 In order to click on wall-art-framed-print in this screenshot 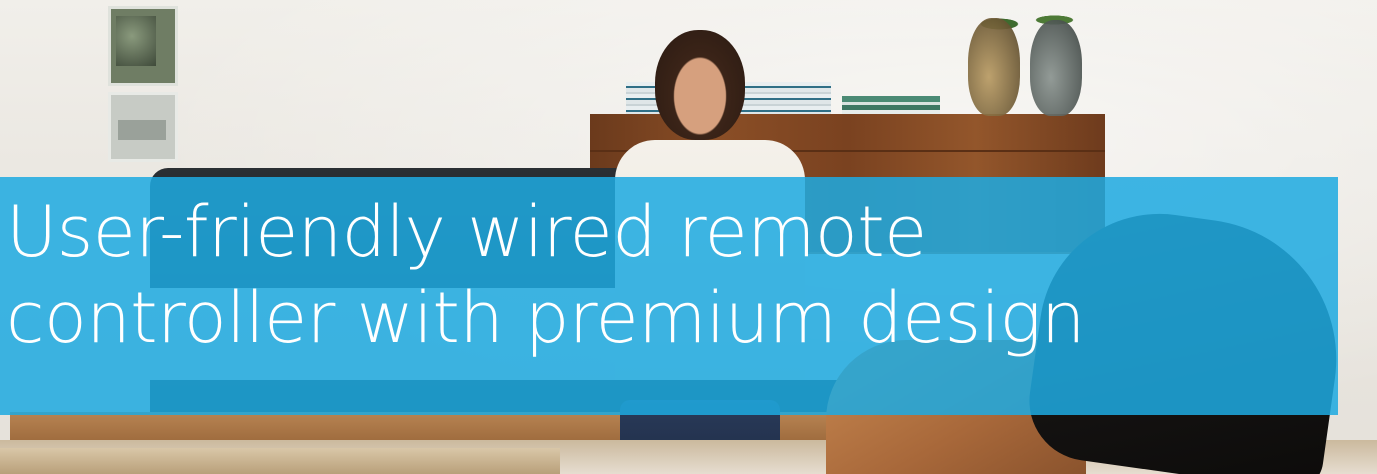, I will do `click(143, 127)`.